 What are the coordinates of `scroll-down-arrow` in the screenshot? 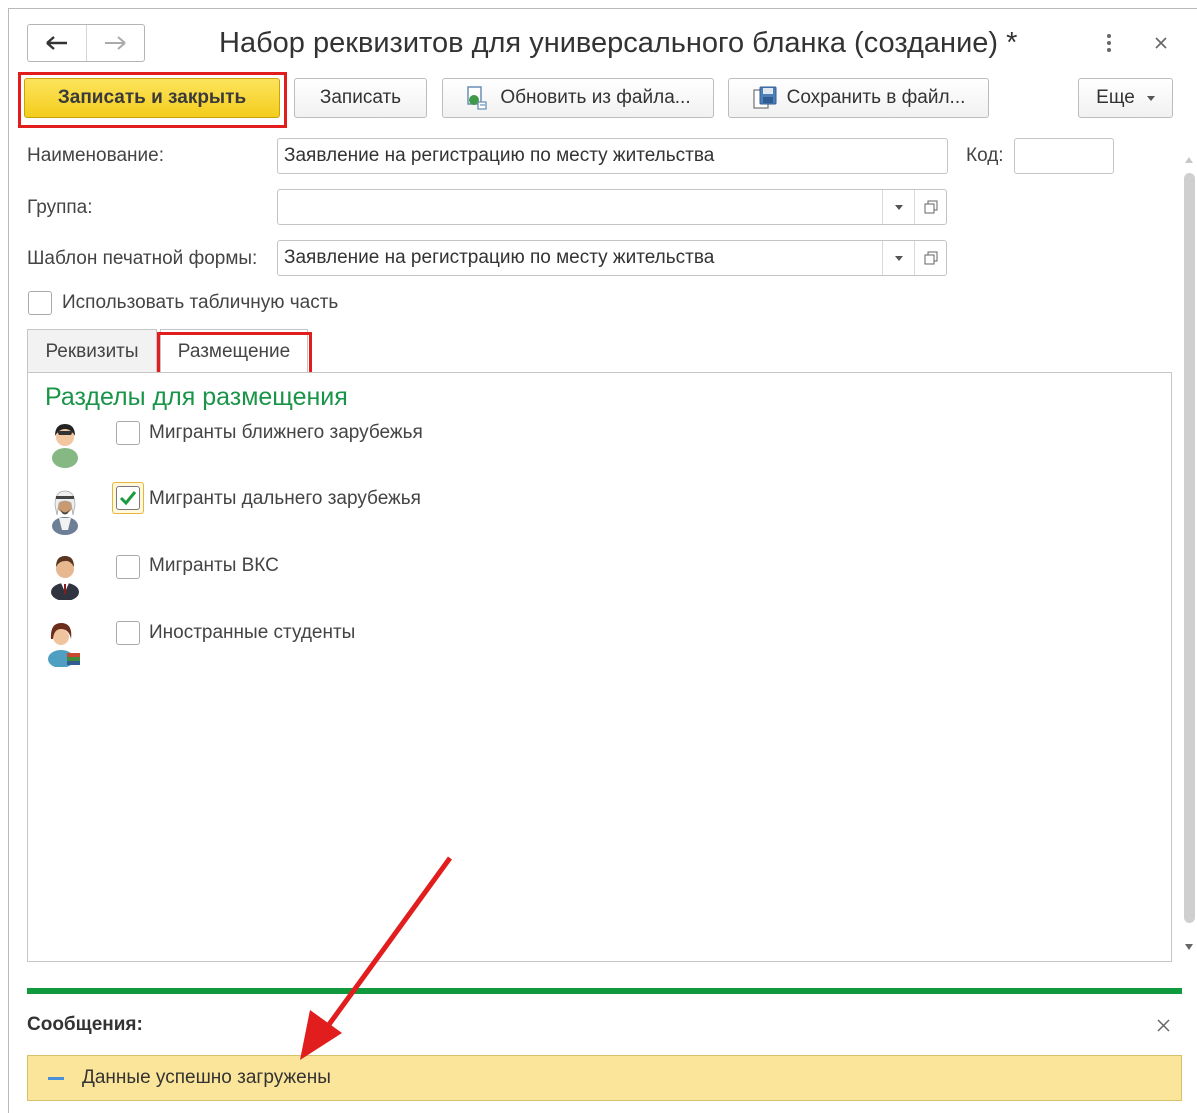 It's located at (1189, 946).